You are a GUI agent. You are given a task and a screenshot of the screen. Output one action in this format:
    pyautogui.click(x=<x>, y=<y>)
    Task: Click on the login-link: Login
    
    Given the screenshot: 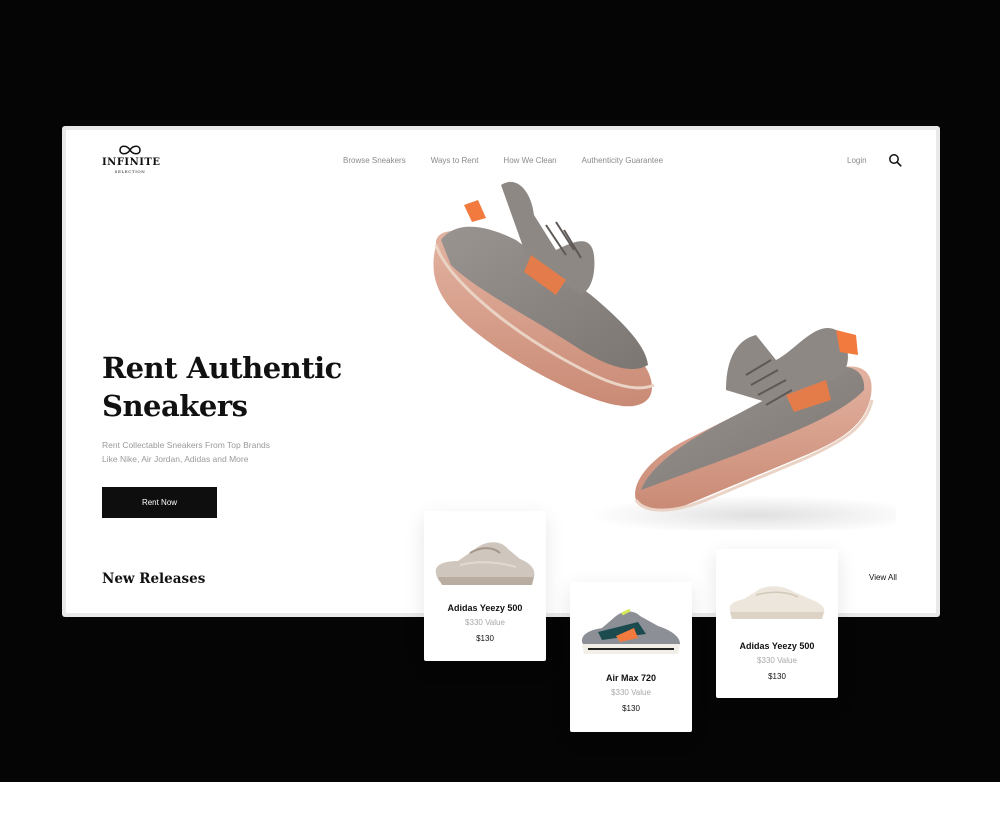 What is the action you would take?
    pyautogui.click(x=857, y=160)
    